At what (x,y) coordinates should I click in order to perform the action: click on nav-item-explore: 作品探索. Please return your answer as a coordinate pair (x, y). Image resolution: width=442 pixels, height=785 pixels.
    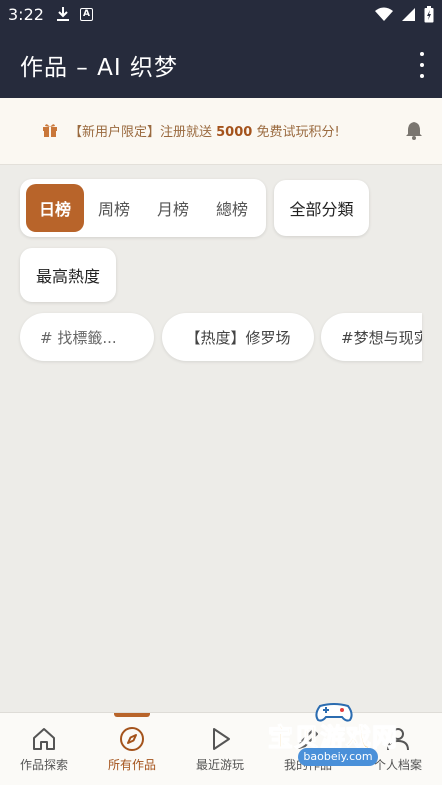
    Looking at the image, I should click on (44, 749).